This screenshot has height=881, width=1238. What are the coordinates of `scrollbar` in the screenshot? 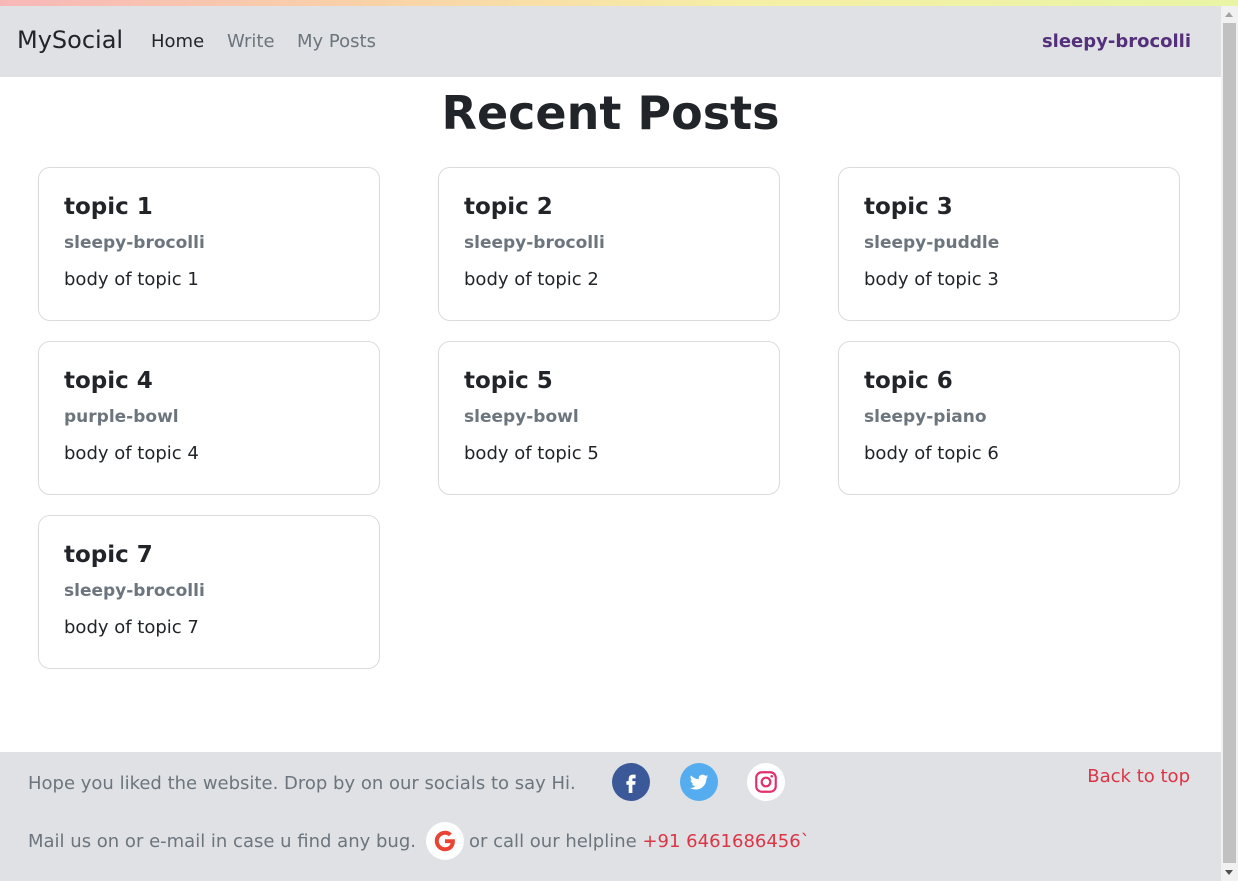 It's located at (1229, 443).